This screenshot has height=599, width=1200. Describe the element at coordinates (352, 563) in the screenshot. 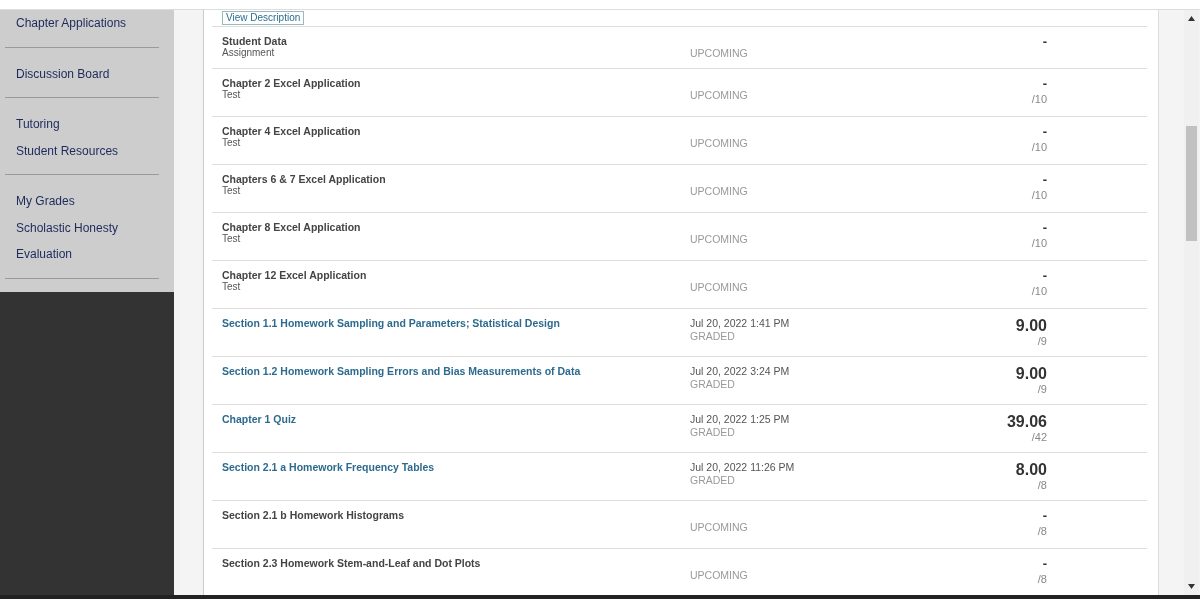

I see `grade-item-title: Section 2.3 Homework Stem-and-Leaf and Dot Plots` at that location.